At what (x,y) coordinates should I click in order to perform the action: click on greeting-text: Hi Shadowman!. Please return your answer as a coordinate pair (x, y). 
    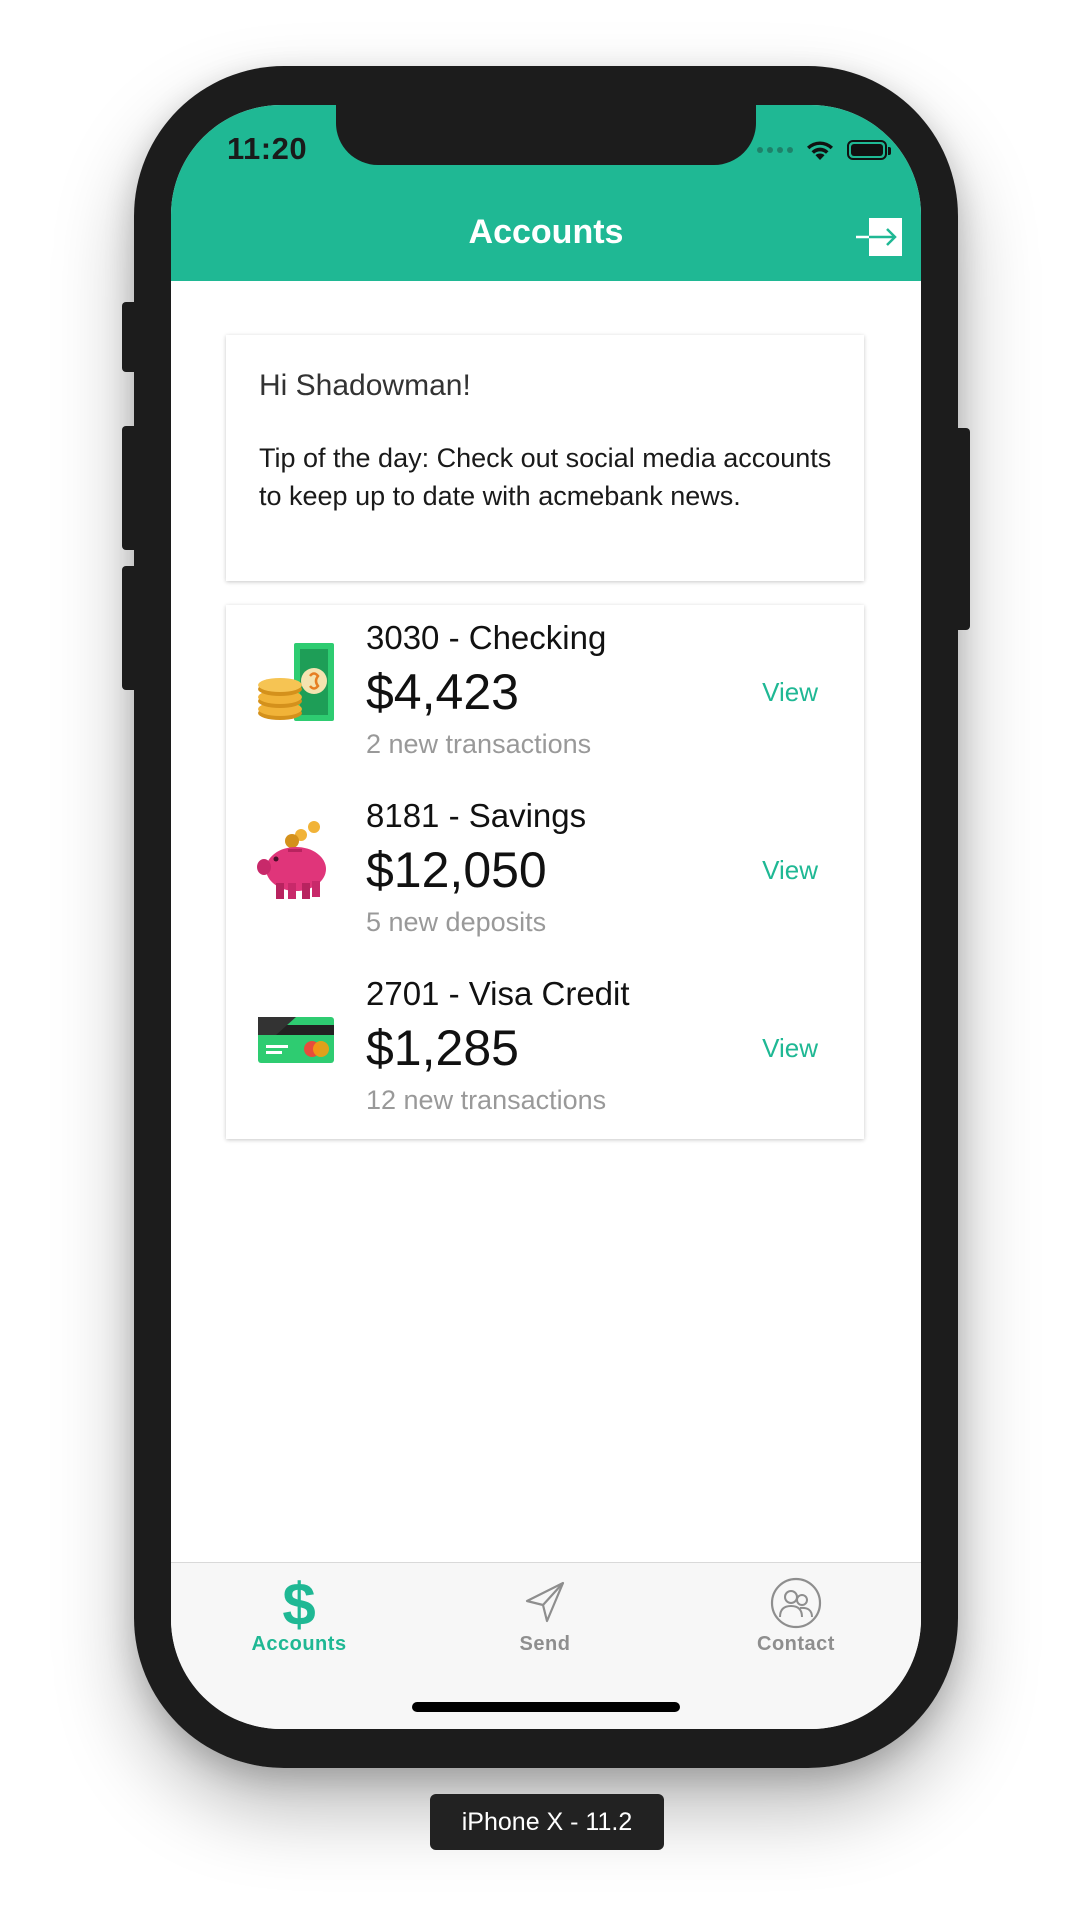
    Looking at the image, I should click on (365, 385).